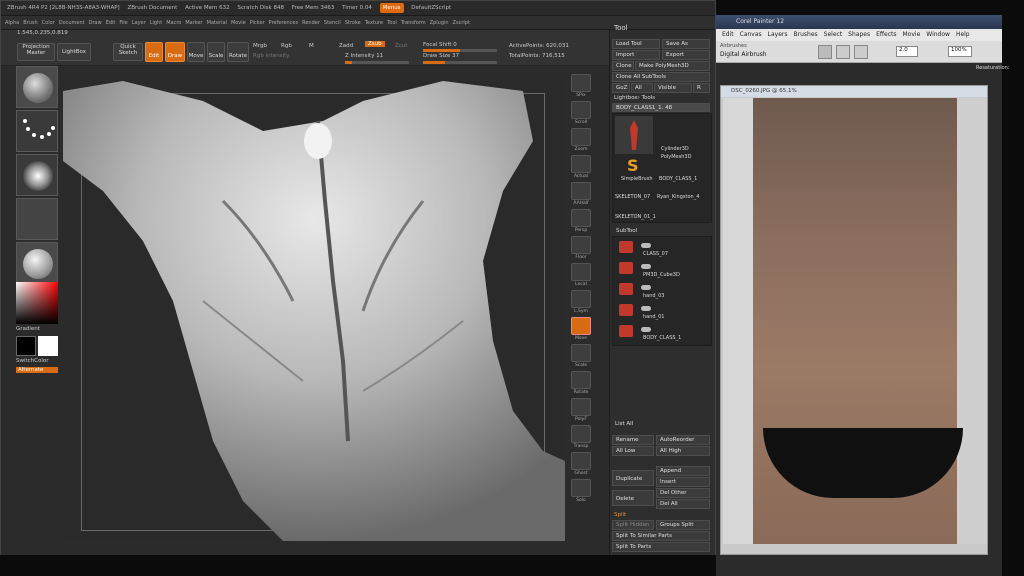 This screenshot has height=576, width=1024. I want to click on current-tool-slider: BODY_CLASS1_1. 48, so click(661, 107).